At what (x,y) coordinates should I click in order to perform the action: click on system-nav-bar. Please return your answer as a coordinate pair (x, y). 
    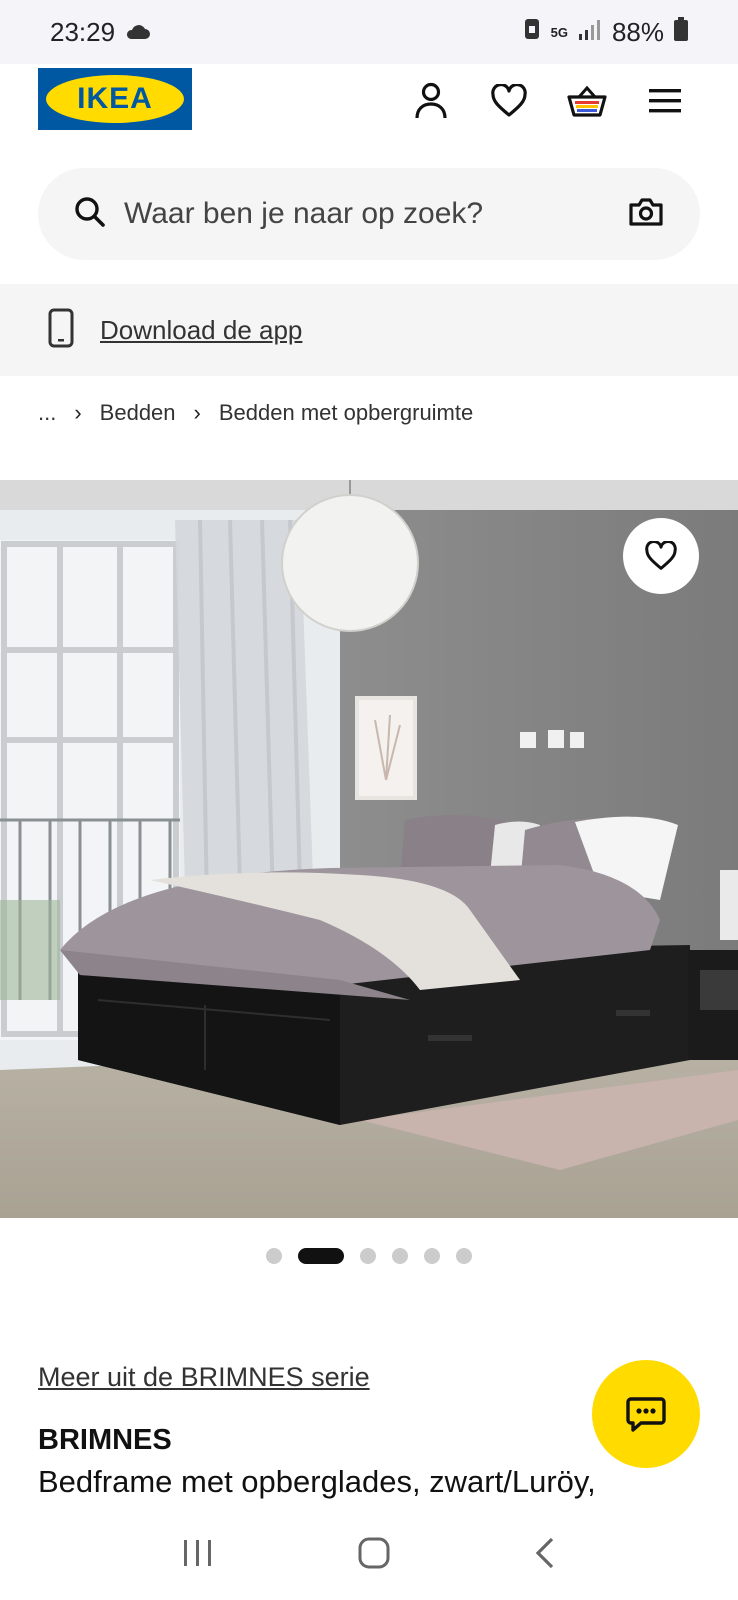
    Looking at the image, I should click on (369, 1555).